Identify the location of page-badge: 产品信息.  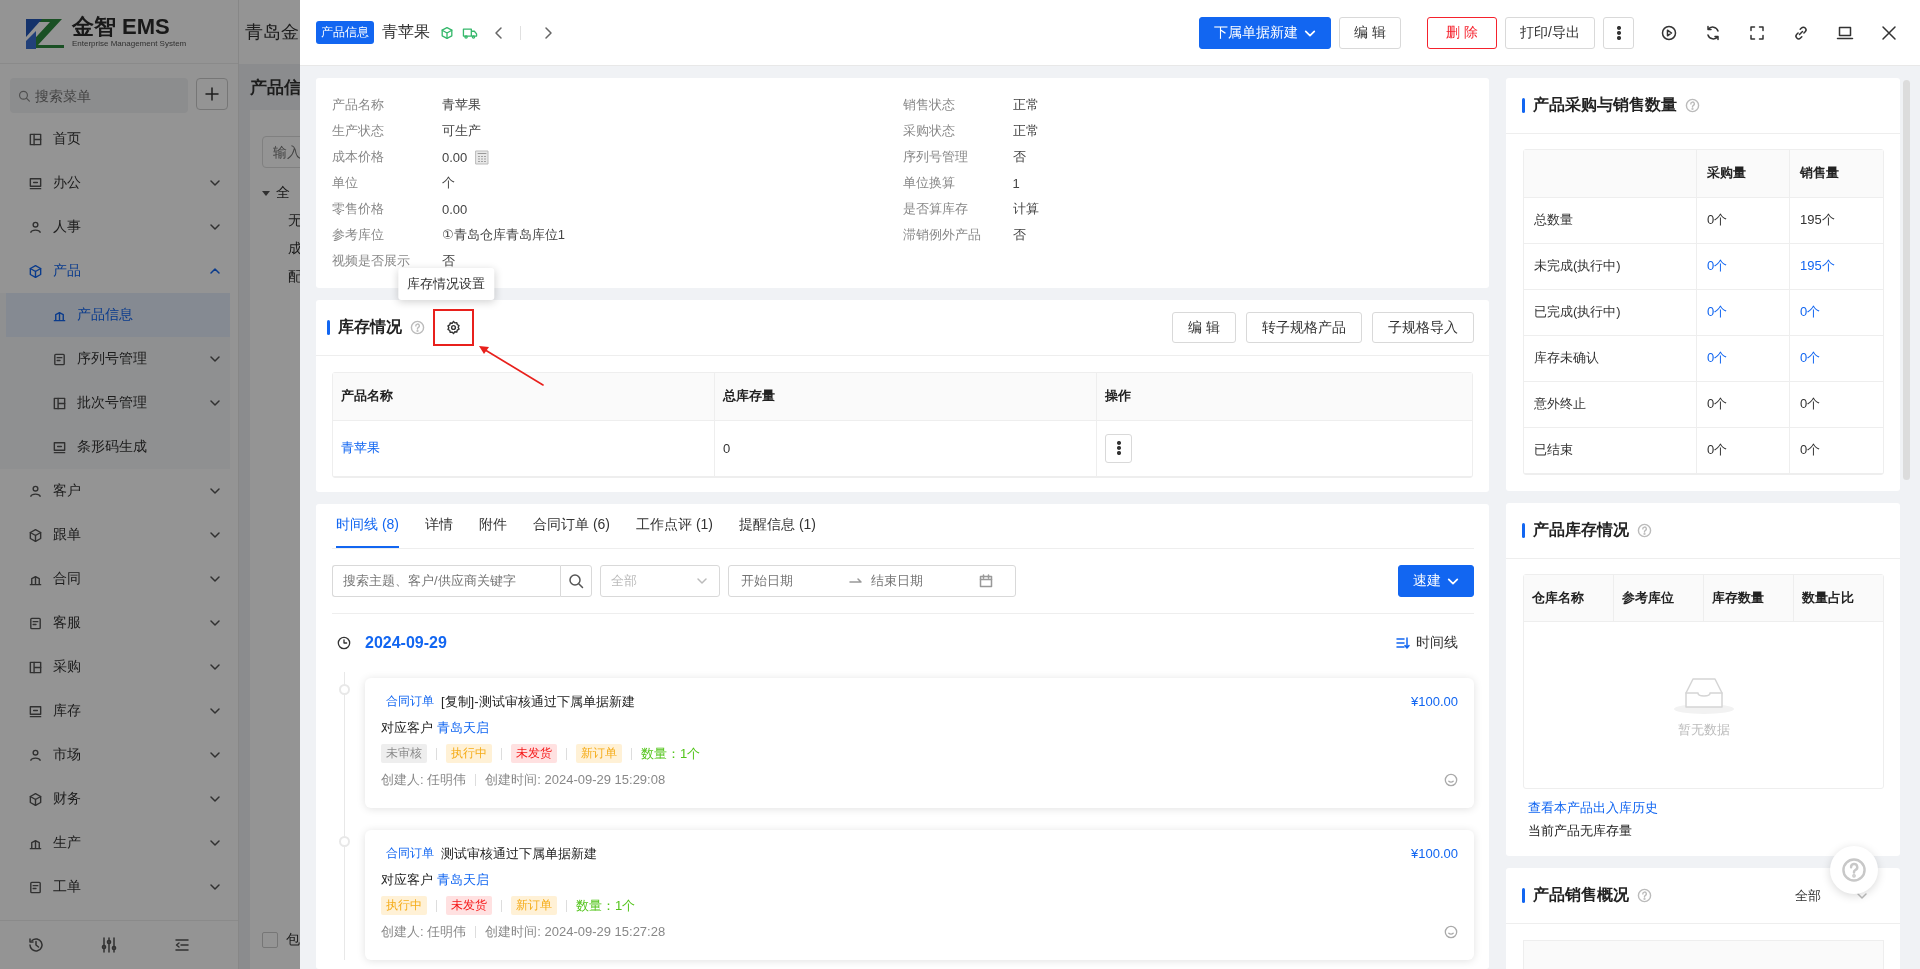
(345, 32).